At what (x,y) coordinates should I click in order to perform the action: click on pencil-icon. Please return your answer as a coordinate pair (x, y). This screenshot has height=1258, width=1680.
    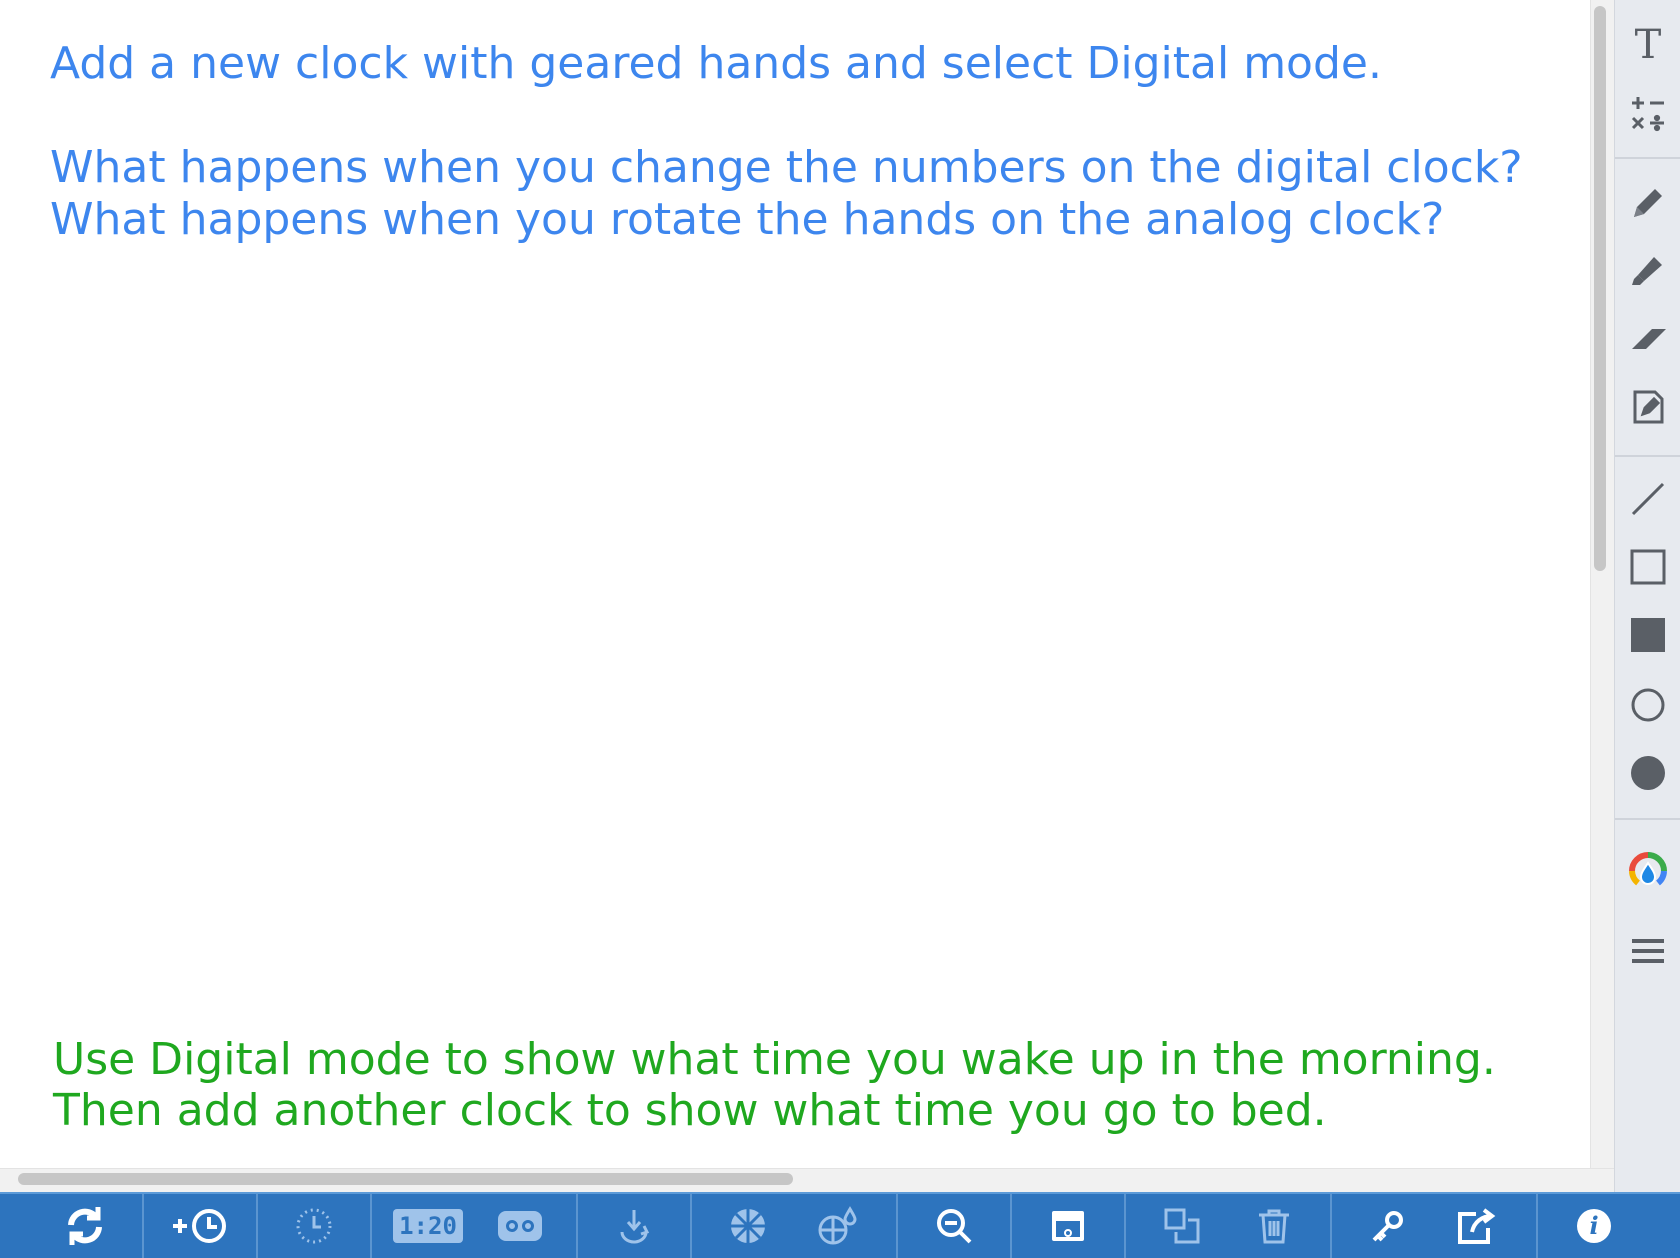
    Looking at the image, I should click on (1648, 203).